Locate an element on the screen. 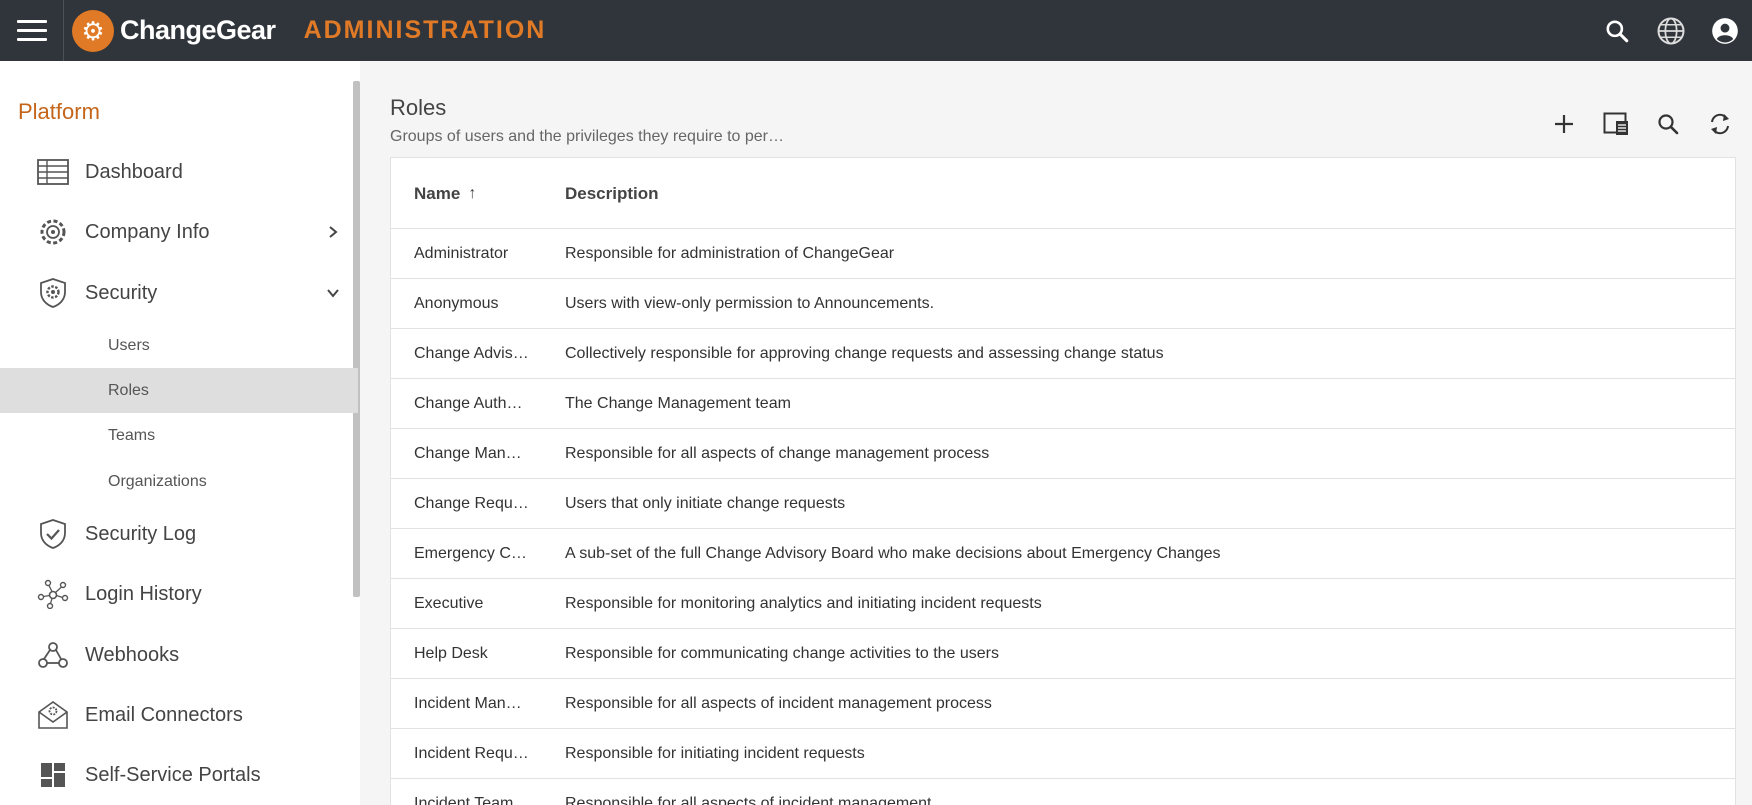 This screenshot has height=805, width=1752. global-search-button is located at coordinates (1617, 30).